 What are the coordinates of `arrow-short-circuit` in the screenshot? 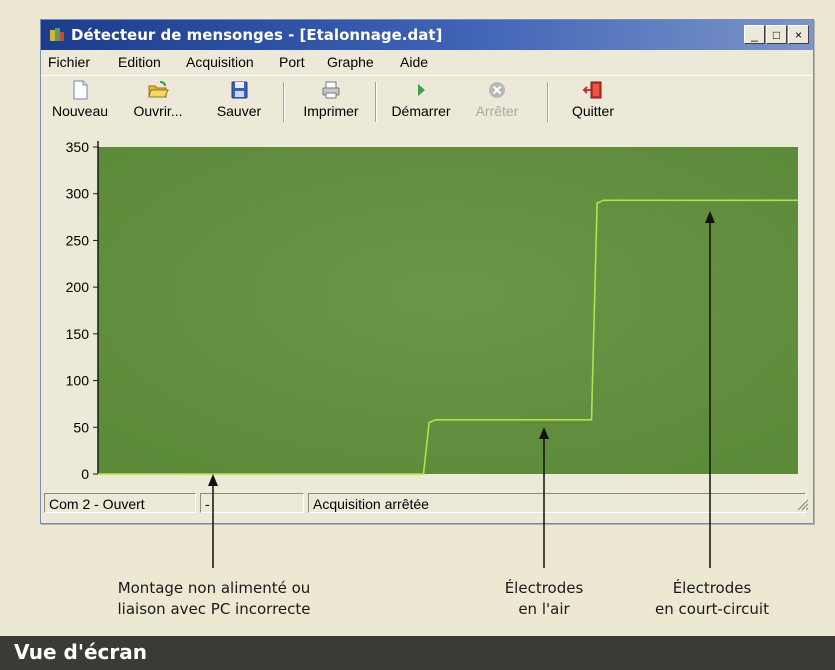 It's located at (710, 389).